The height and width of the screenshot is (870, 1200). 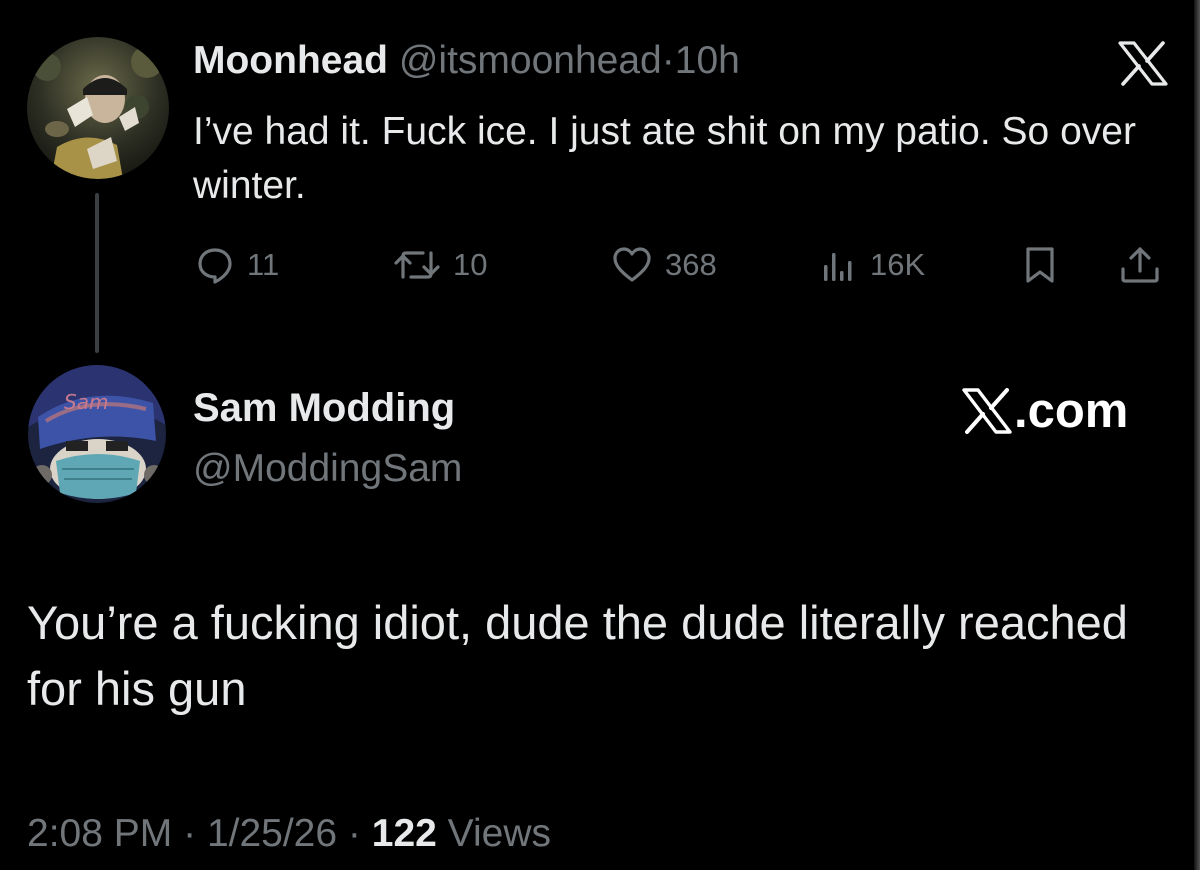 I want to click on avatar-moonhead-image, so click(x=98, y=108).